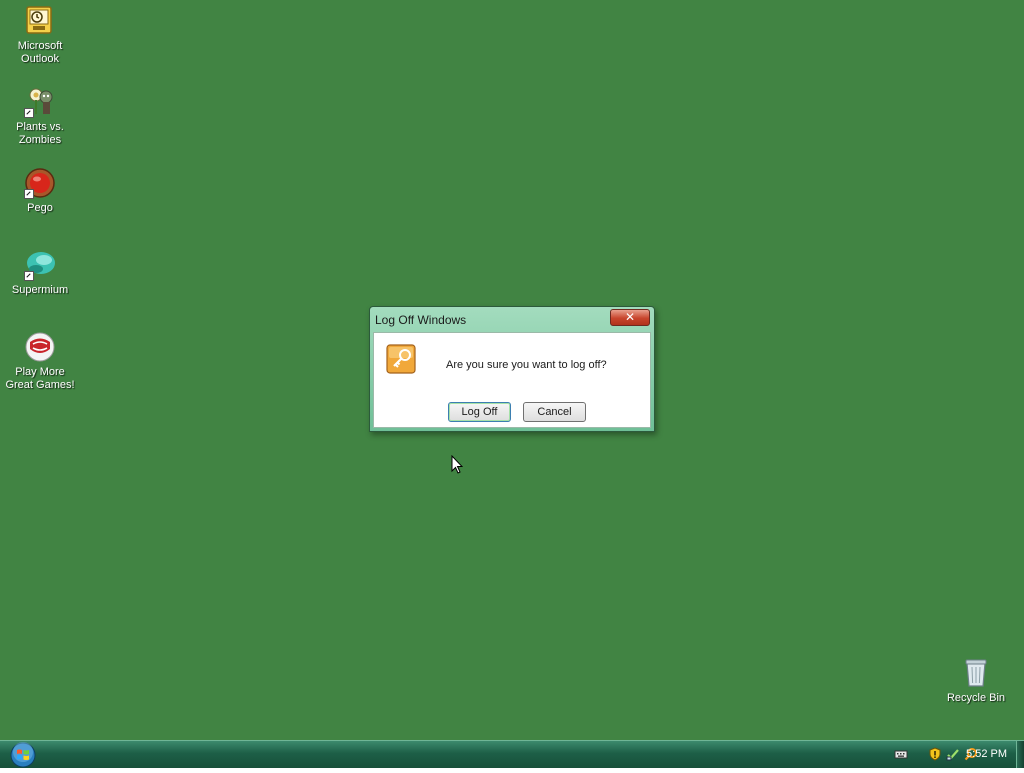 This screenshot has height=773, width=1024. Describe the element at coordinates (40, 290) in the screenshot. I see `desktop-icon-label: Supermium` at that location.